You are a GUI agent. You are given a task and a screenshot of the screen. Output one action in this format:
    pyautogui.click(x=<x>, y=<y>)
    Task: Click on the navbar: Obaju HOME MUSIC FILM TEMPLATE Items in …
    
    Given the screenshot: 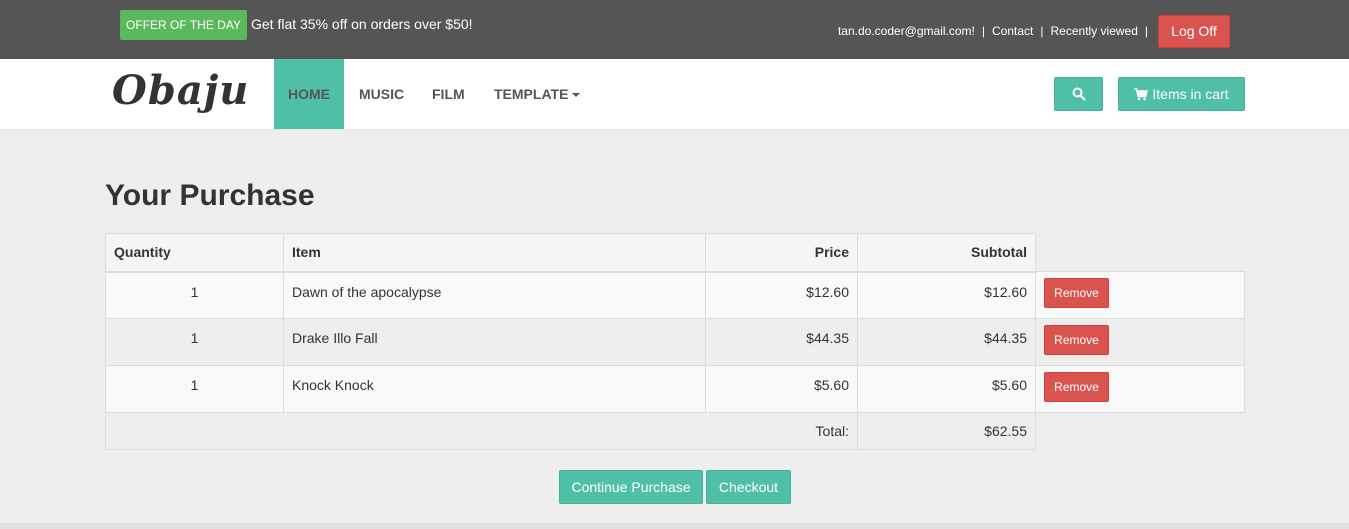 What is the action you would take?
    pyautogui.click(x=674, y=94)
    